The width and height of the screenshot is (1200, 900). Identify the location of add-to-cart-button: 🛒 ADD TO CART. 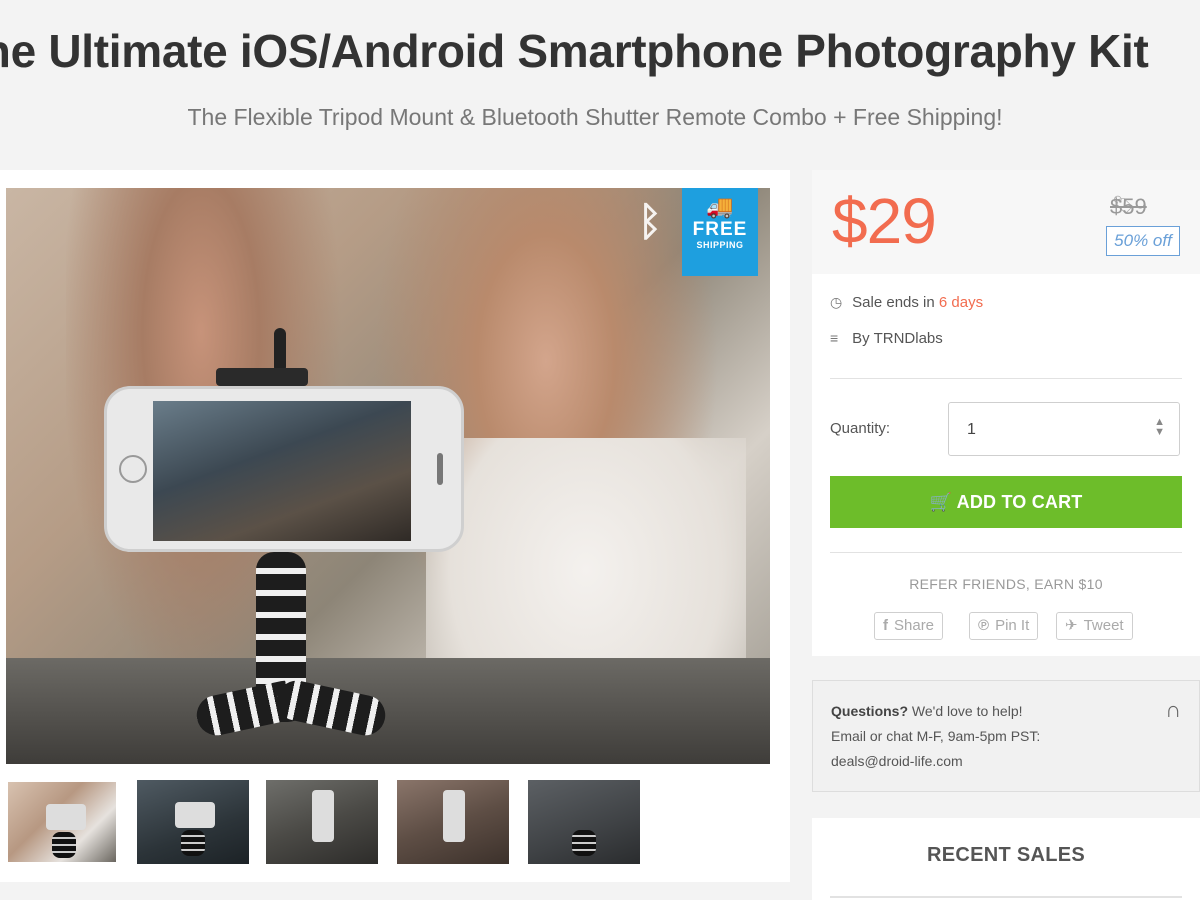
(1006, 502).